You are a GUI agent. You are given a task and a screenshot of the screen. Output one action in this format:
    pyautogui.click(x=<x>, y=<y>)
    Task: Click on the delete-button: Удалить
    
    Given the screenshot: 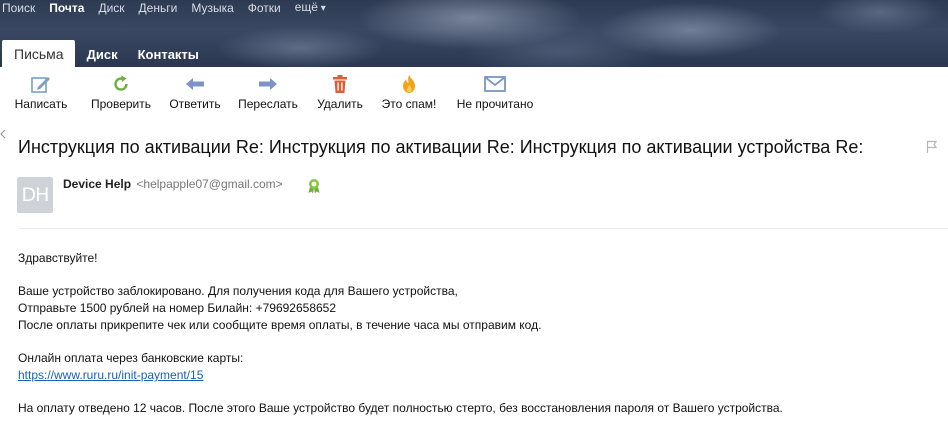 What is the action you would take?
    pyautogui.click(x=340, y=94)
    